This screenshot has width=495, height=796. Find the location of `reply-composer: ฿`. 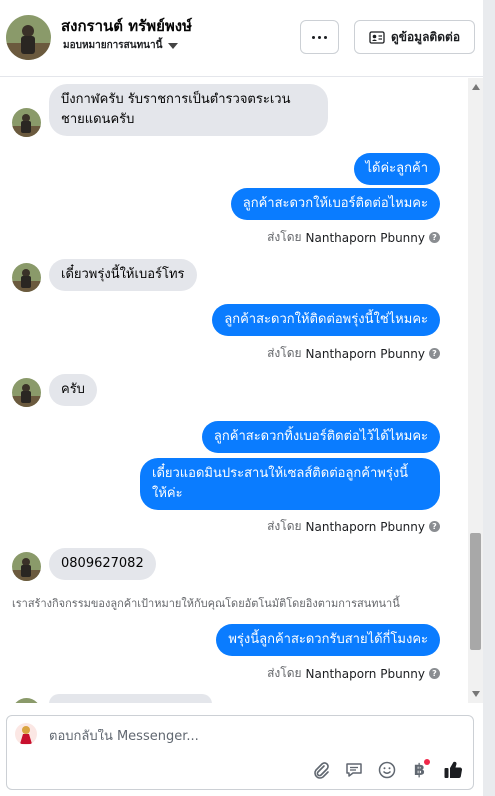

reply-composer: ฿ is located at coordinates (240, 752).